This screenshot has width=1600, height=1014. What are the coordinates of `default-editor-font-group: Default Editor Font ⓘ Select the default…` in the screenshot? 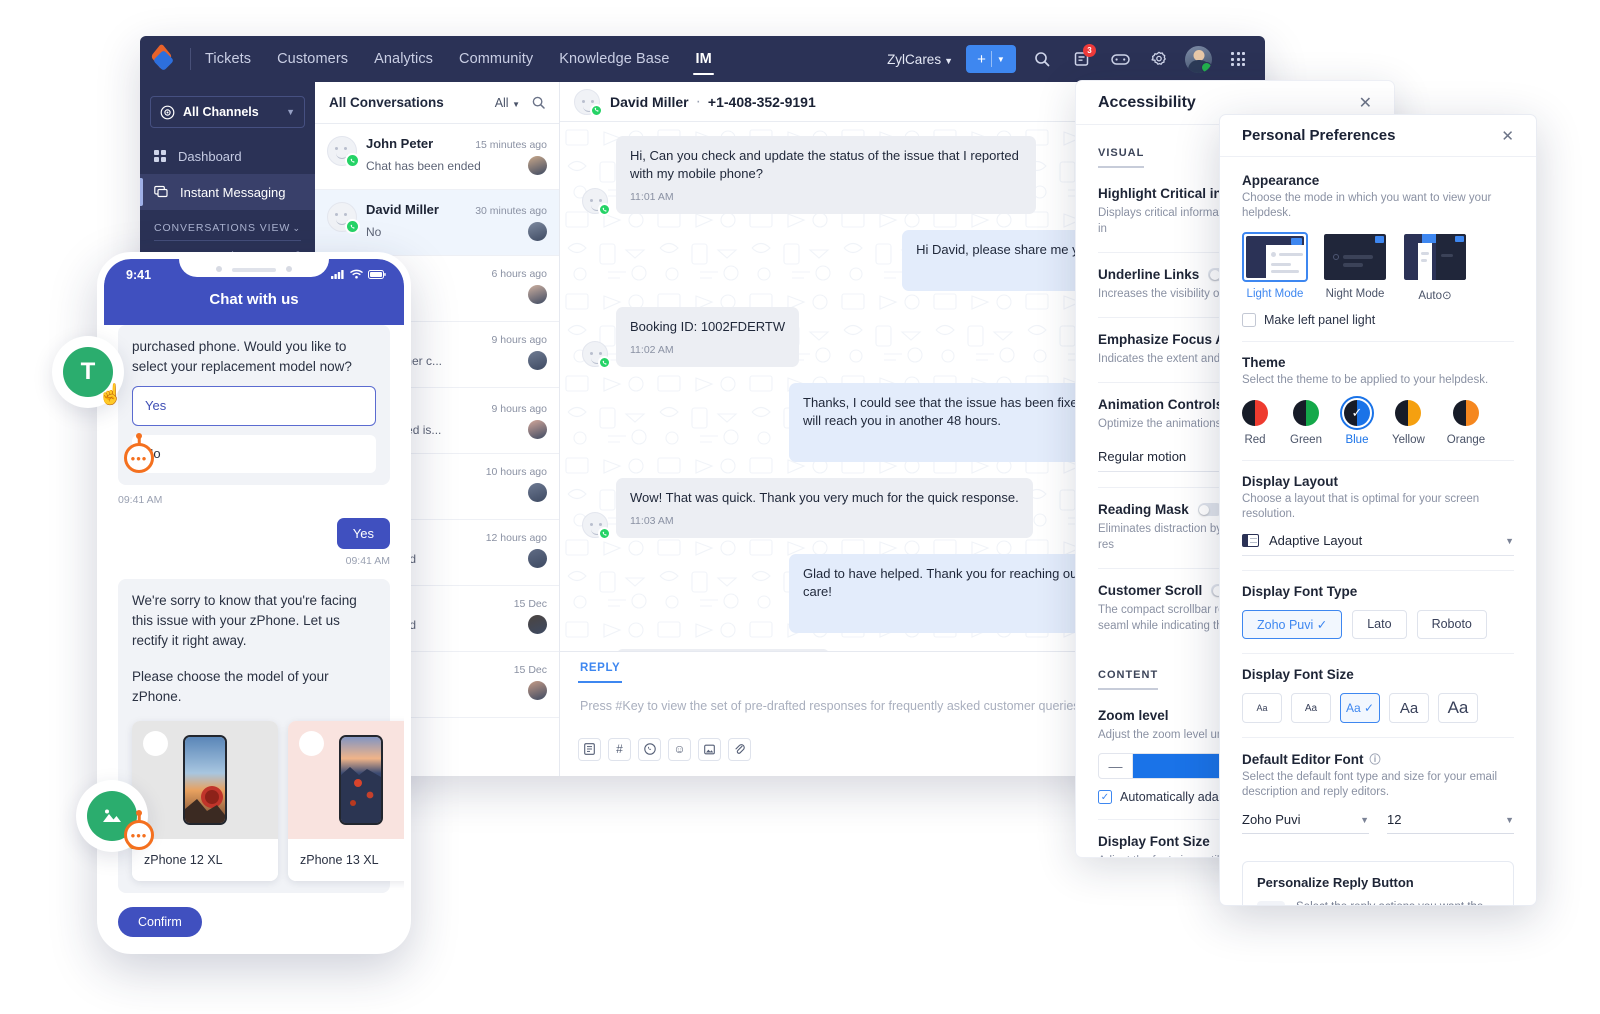 It's located at (1378, 799).